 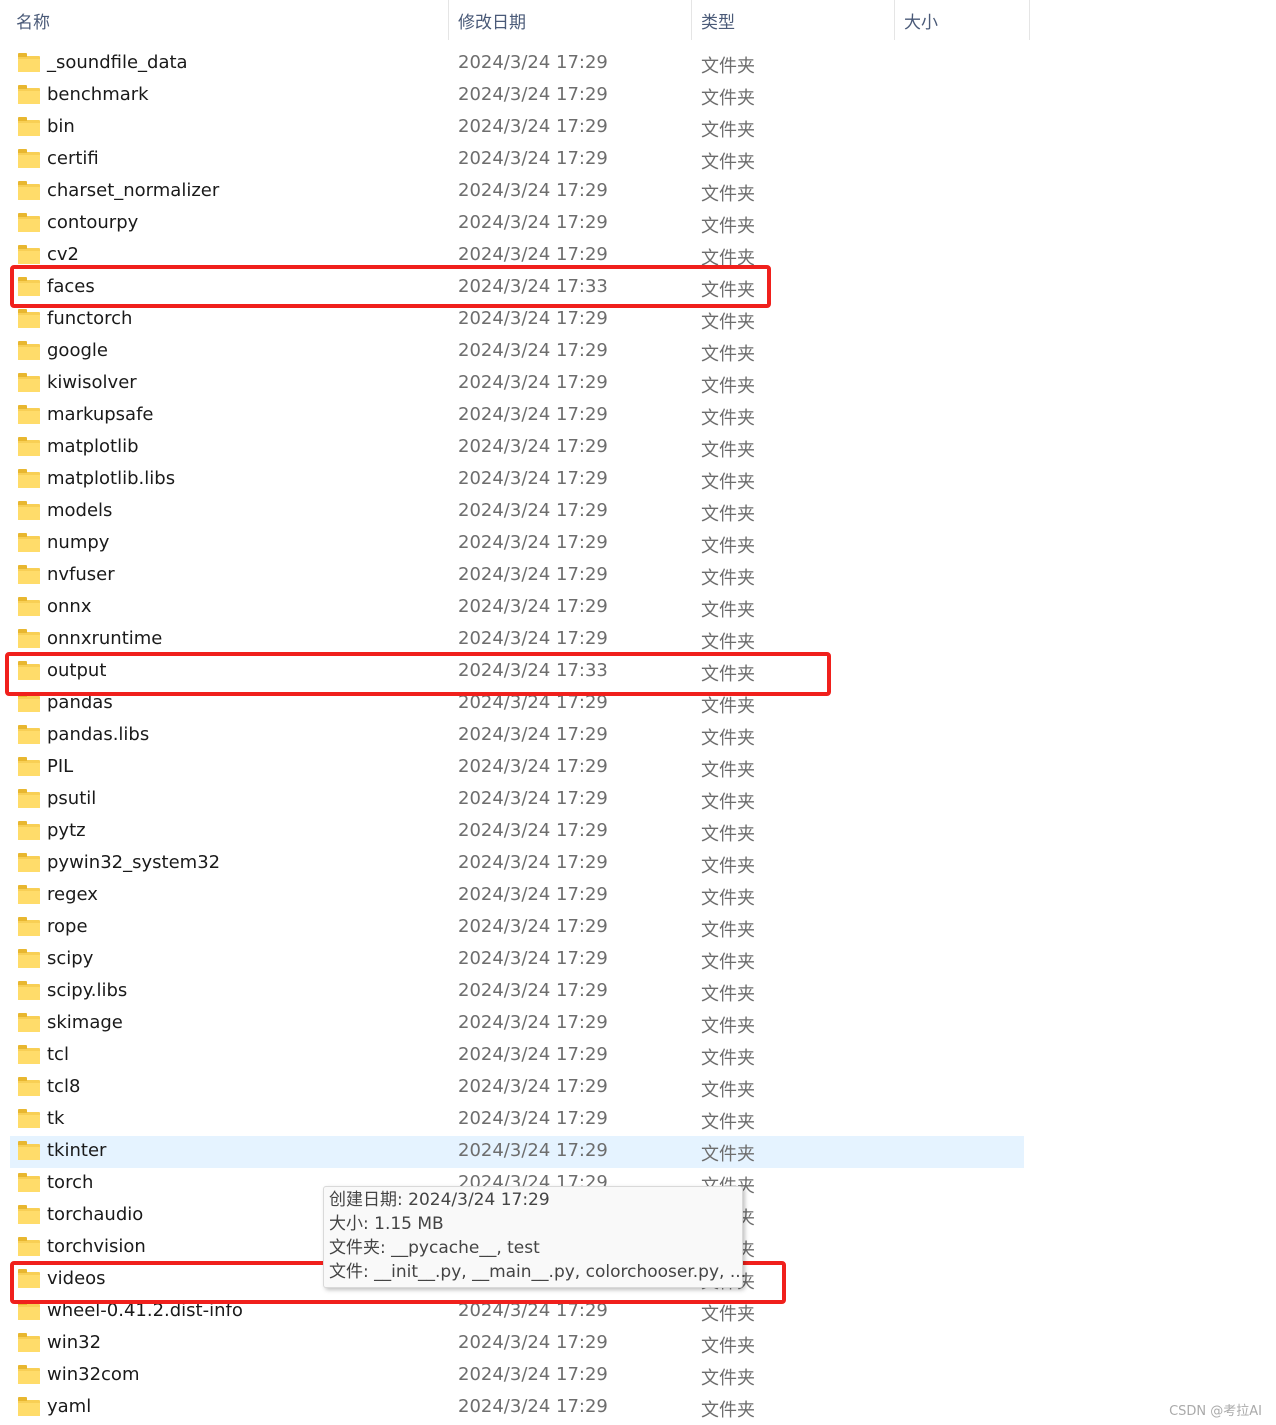 What do you see at coordinates (517, 608) in the screenshot?
I see `folder-row: onnx 2024/3/24 17:29 文件夹` at bounding box center [517, 608].